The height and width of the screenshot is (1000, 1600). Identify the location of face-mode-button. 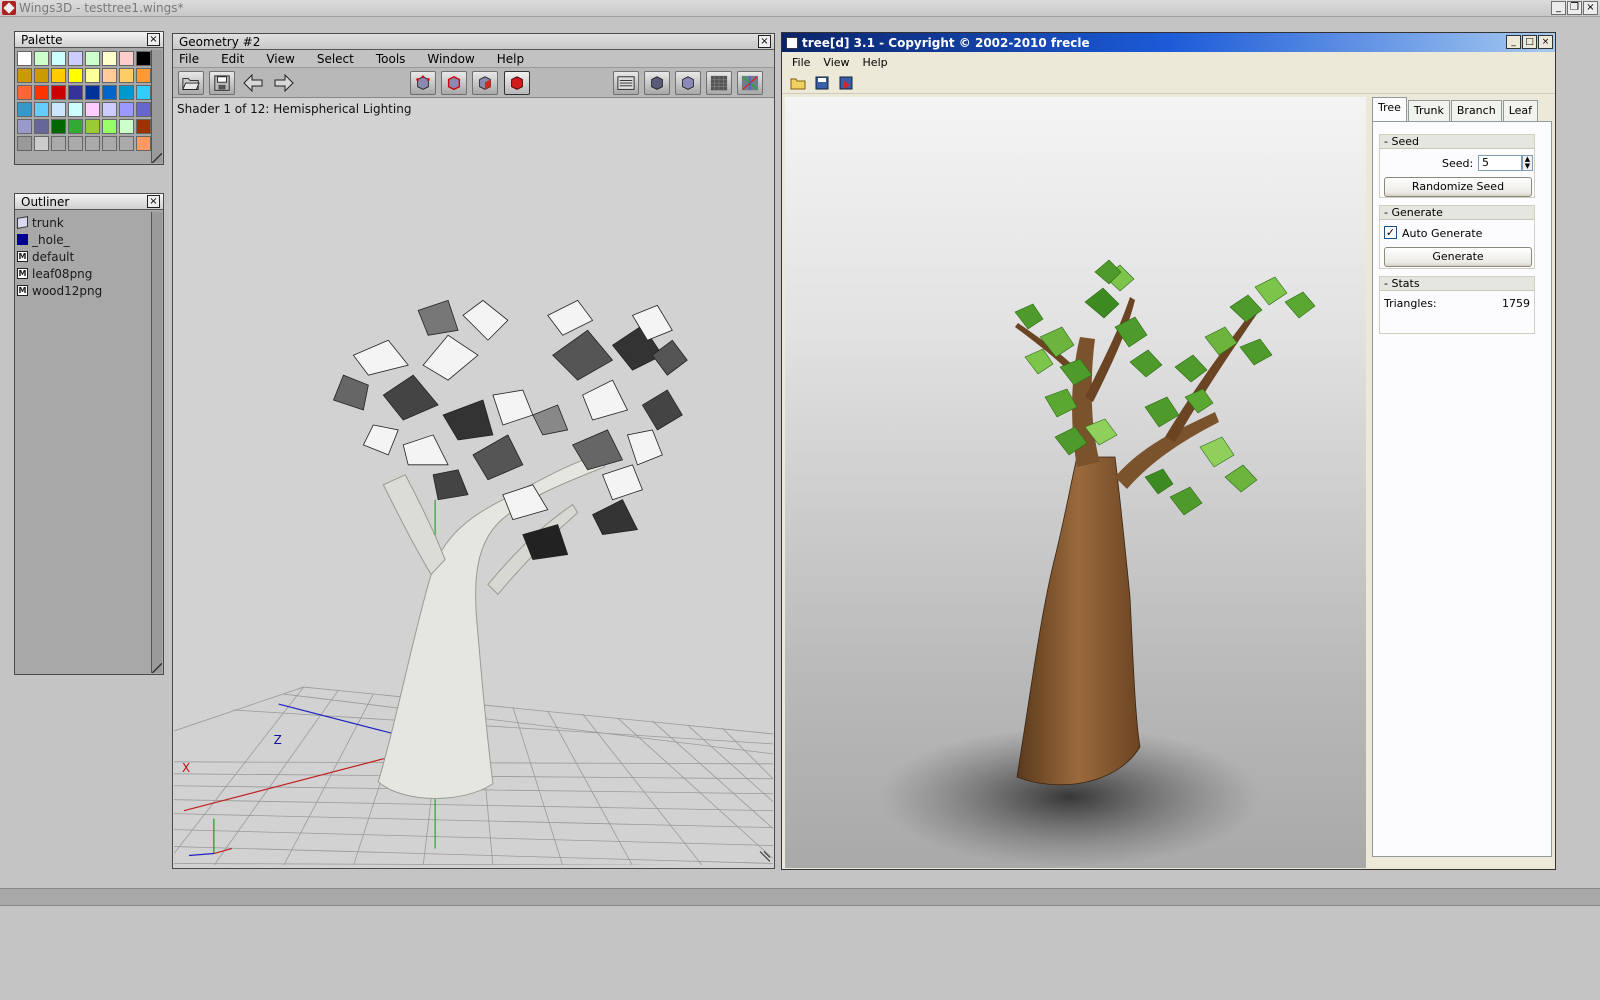
(485, 83).